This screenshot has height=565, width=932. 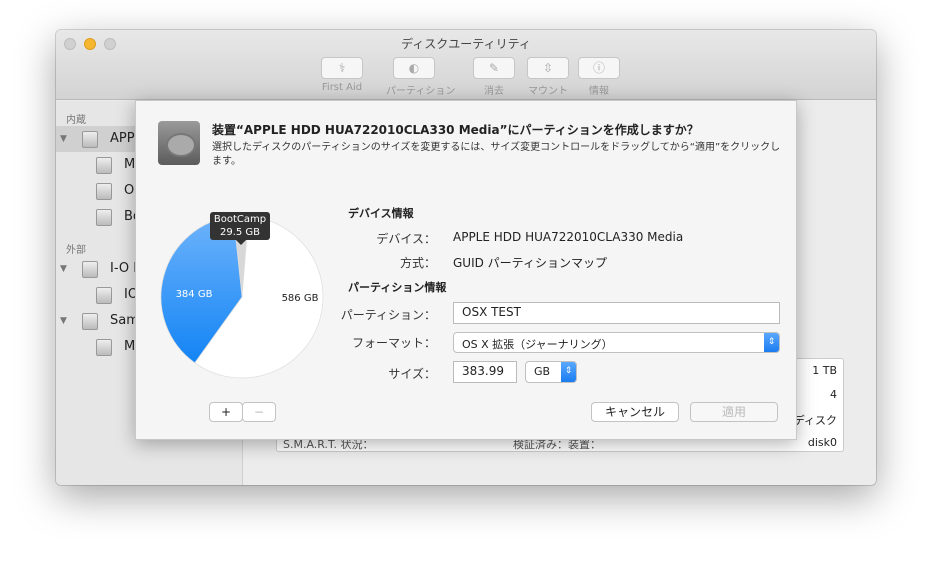 What do you see at coordinates (412, 374) in the screenshot?
I see `size-label: サイズ：` at bounding box center [412, 374].